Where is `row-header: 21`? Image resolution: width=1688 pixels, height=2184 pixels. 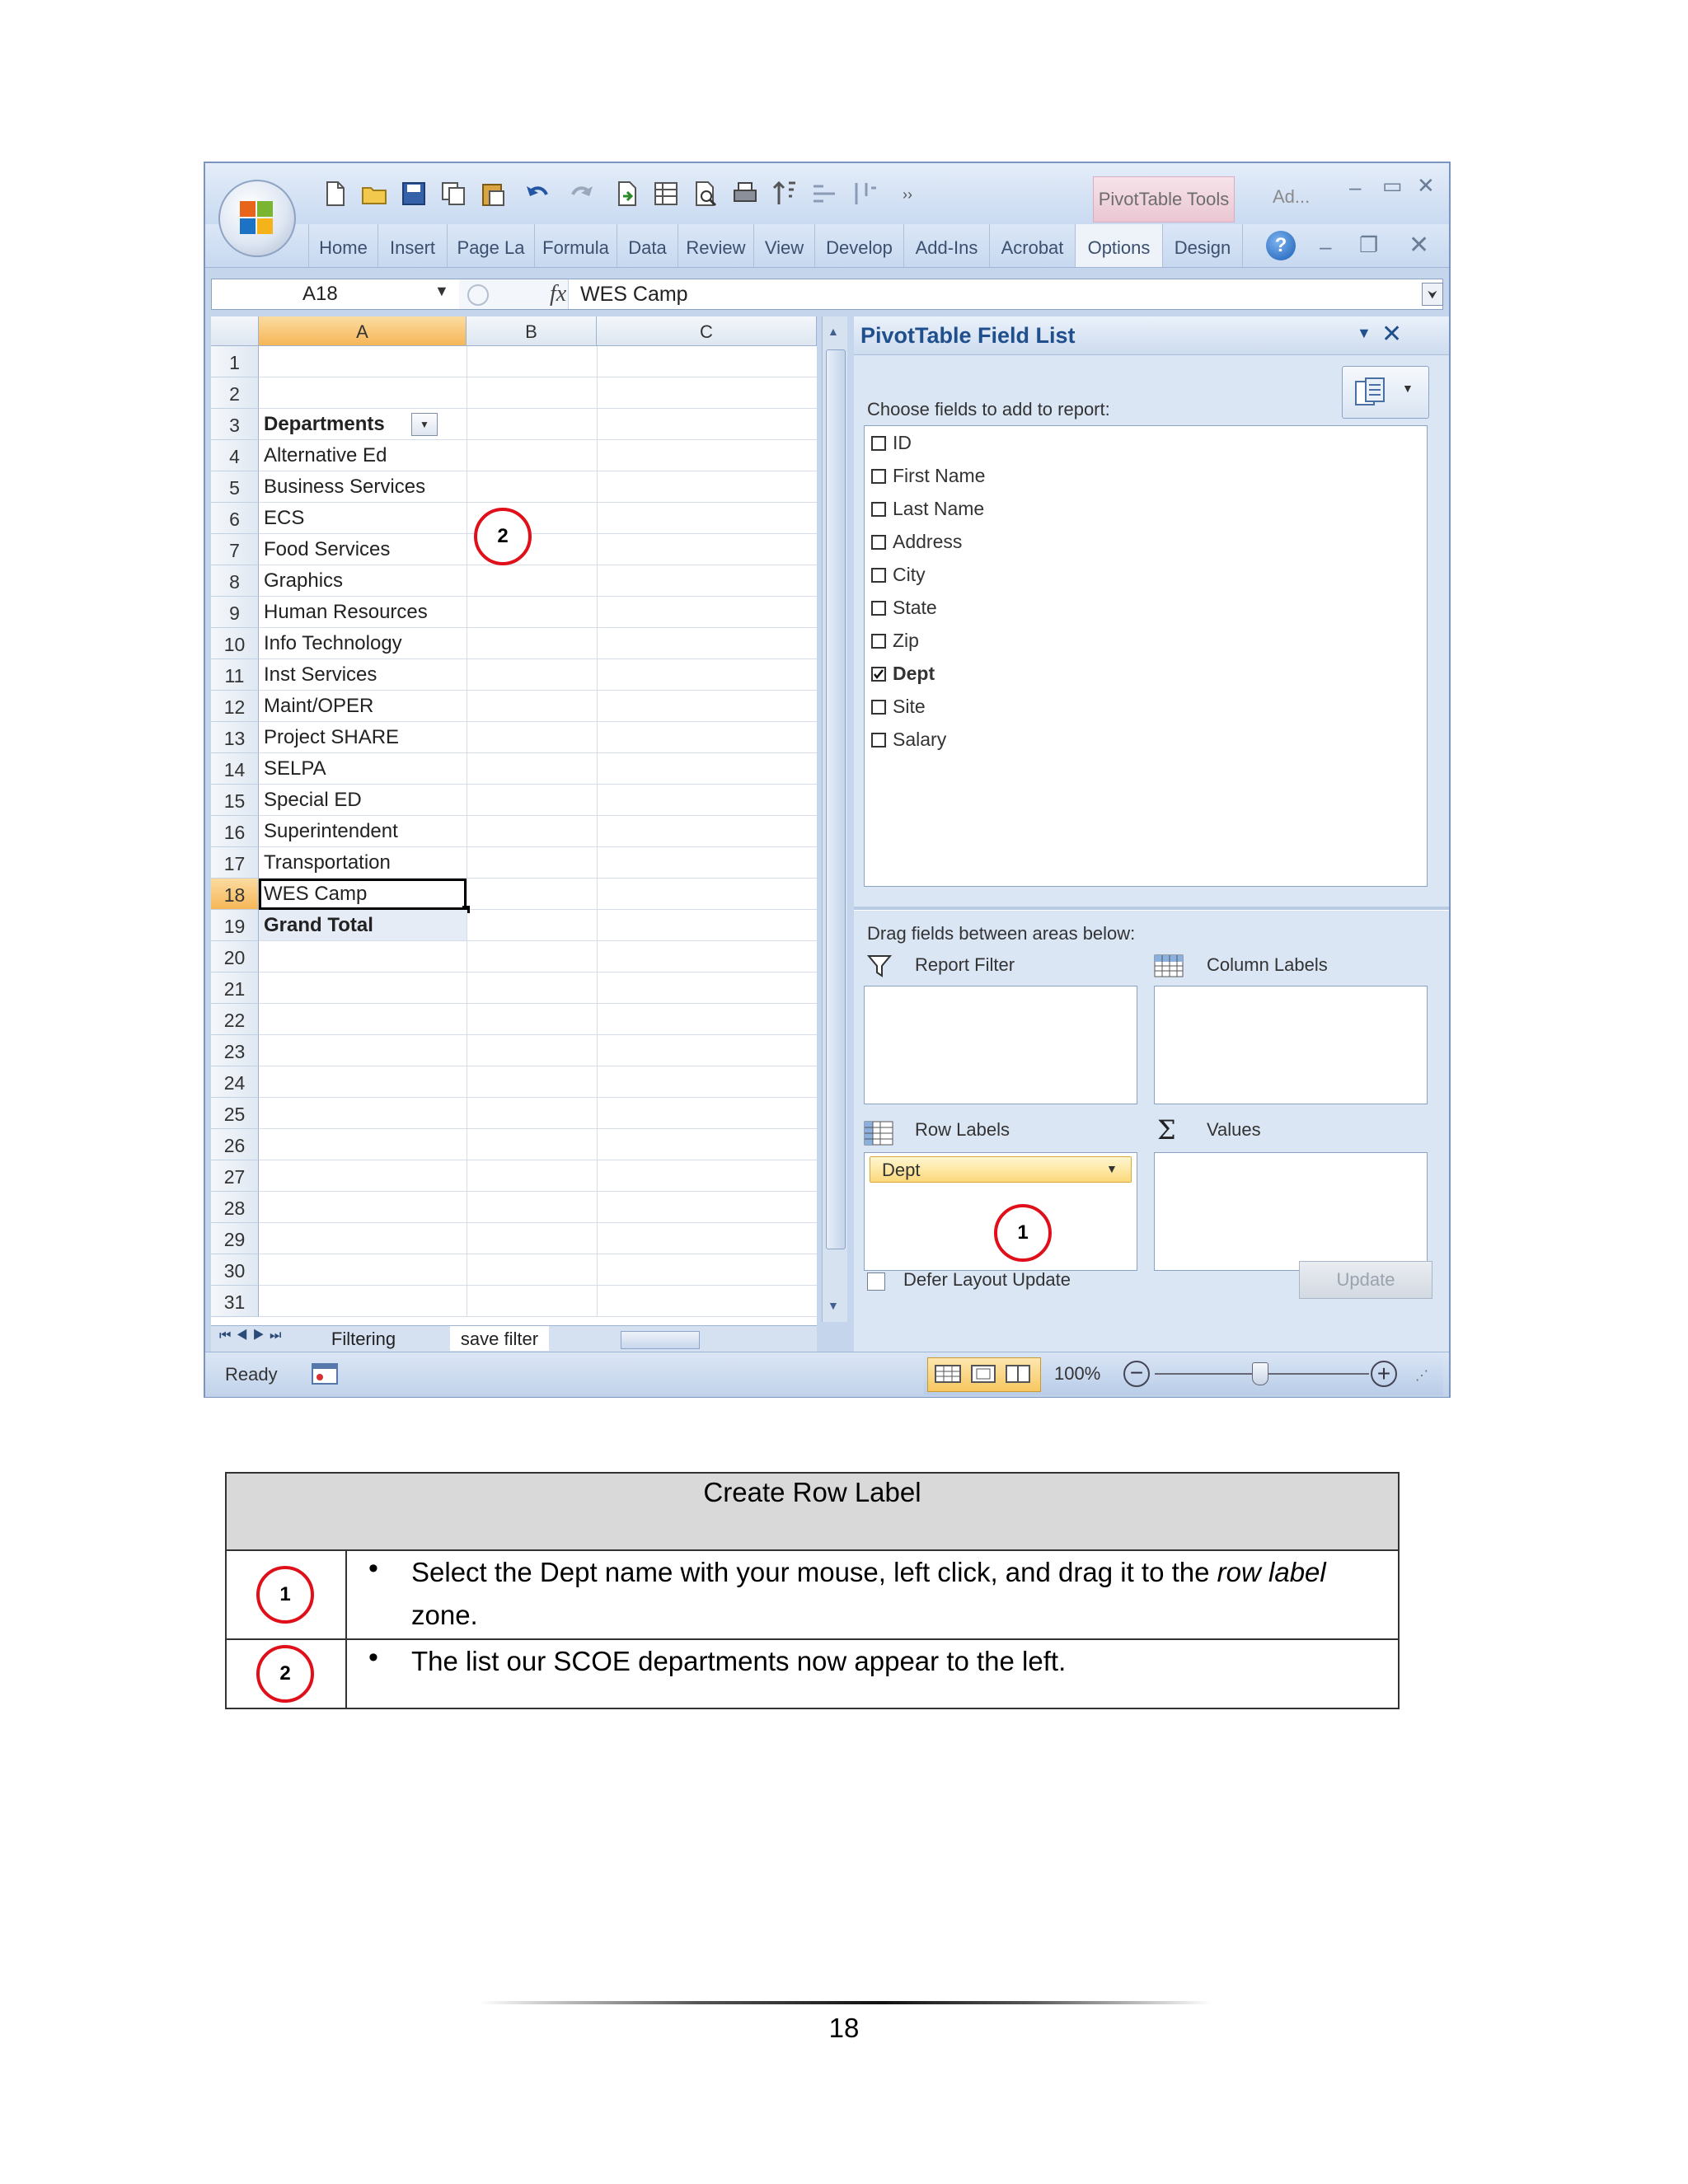
row-header: 21 is located at coordinates (235, 988).